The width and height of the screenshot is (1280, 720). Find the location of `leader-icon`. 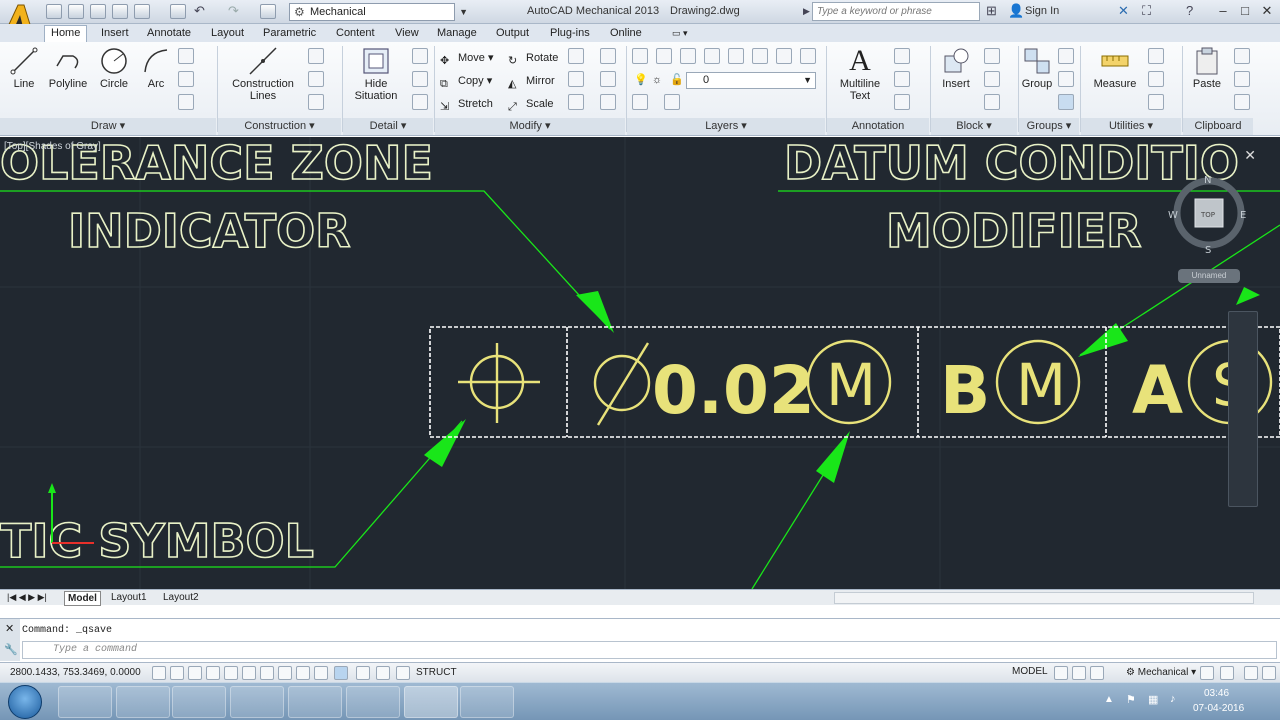

leader-icon is located at coordinates (902, 79).